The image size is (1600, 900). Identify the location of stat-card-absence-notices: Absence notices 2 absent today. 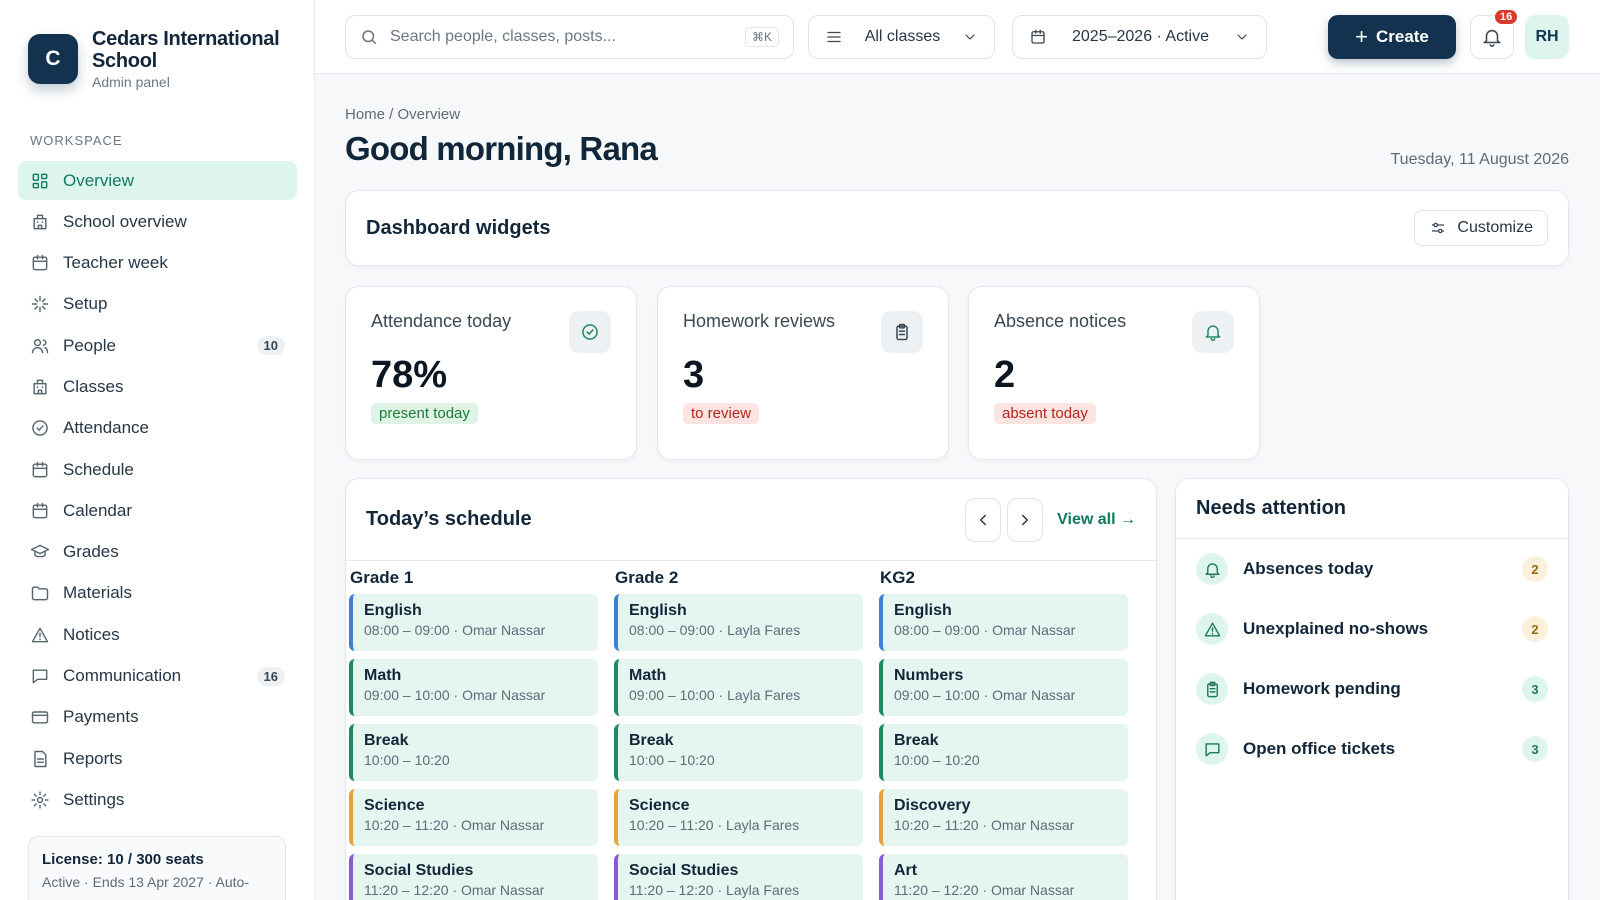
(1114, 373).